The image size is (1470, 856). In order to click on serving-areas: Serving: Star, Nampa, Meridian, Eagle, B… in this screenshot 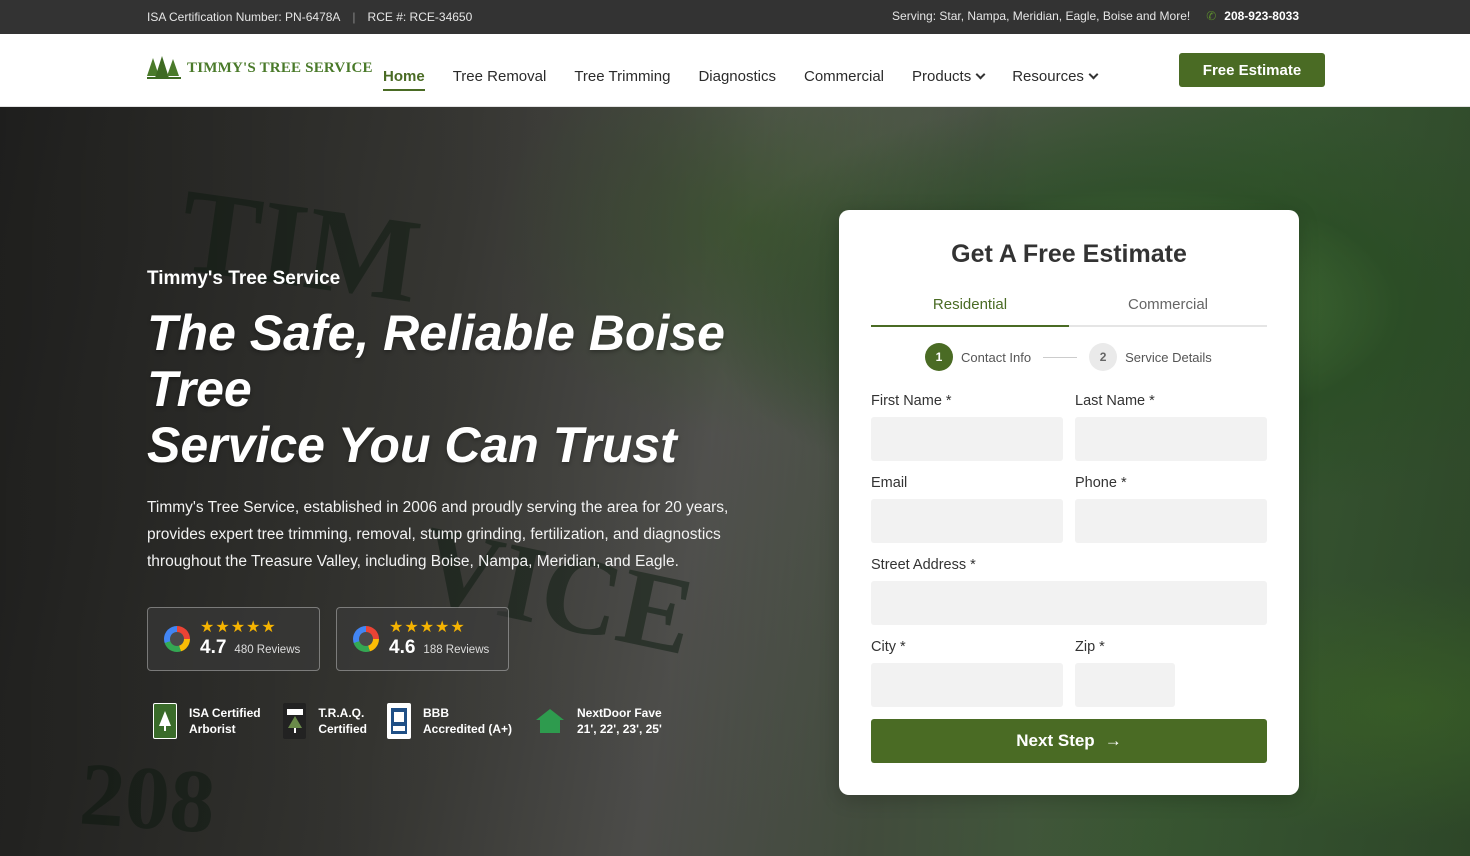, I will do `click(1041, 16)`.